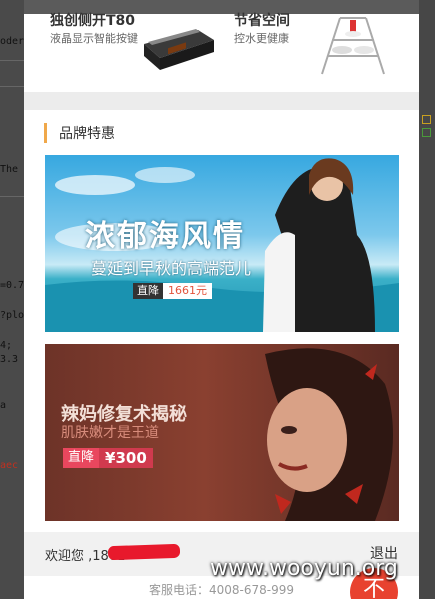  I want to click on background-snippet: aec, so click(9, 465).